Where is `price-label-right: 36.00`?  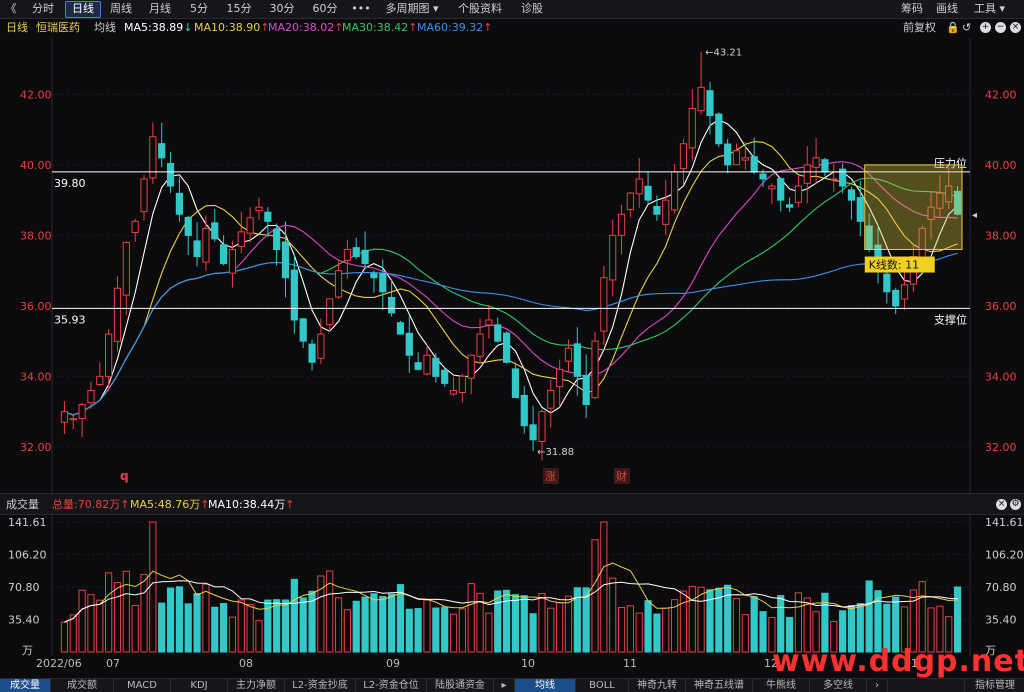 price-label-right: 36.00 is located at coordinates (1001, 306).